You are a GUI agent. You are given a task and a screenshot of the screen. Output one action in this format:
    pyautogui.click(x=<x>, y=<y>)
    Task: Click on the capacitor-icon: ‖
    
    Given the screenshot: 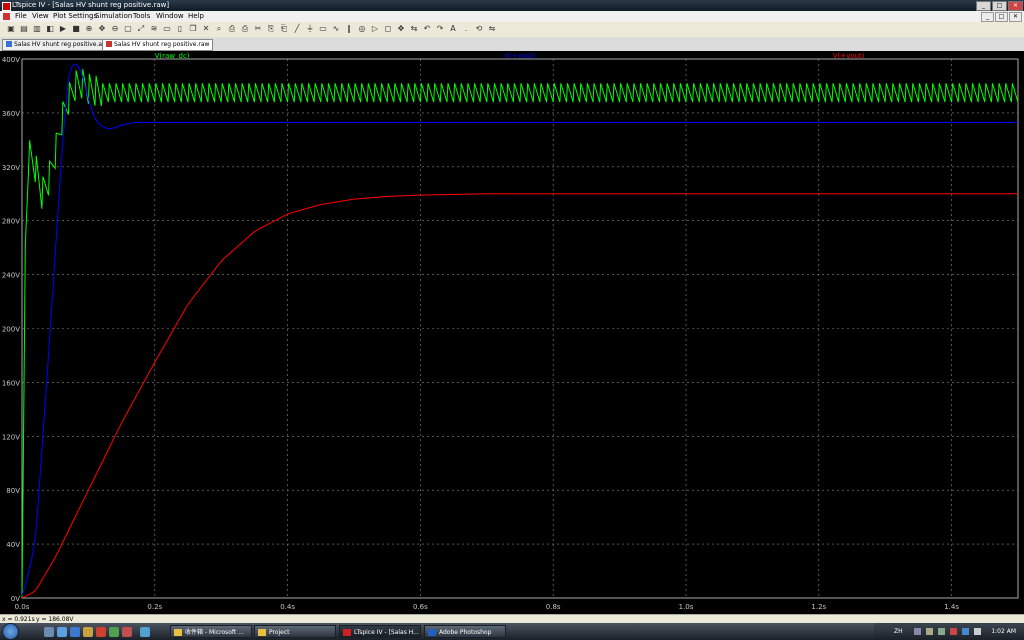 What is the action you would take?
    pyautogui.click(x=349, y=29)
    